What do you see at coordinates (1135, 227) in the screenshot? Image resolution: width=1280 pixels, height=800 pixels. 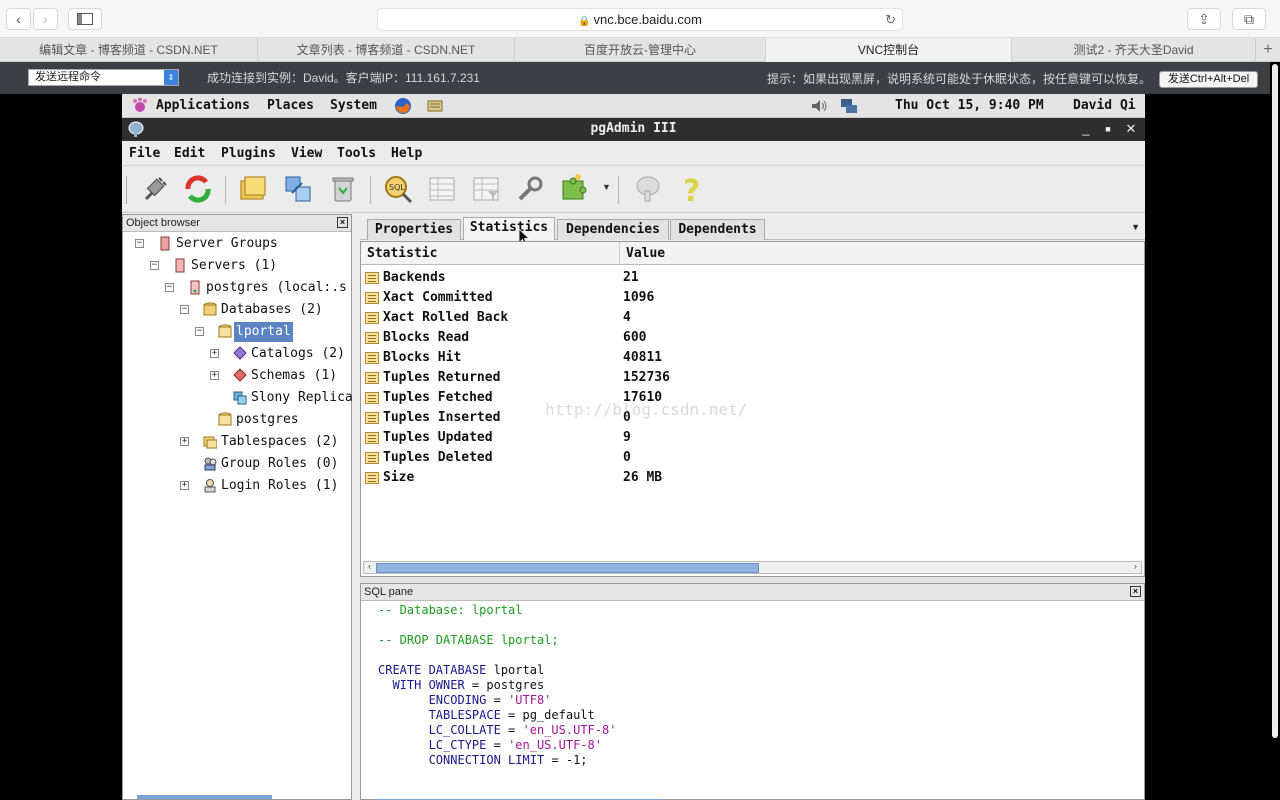 I see `tab-list-dropdown-icon: ▼` at bounding box center [1135, 227].